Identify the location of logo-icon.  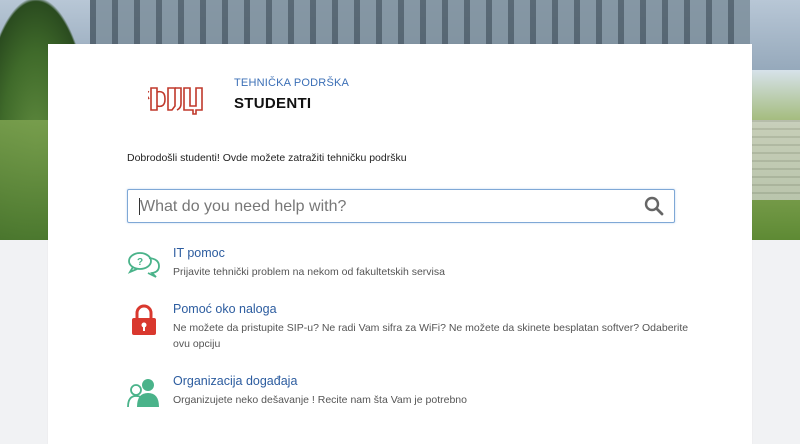
(175, 101).